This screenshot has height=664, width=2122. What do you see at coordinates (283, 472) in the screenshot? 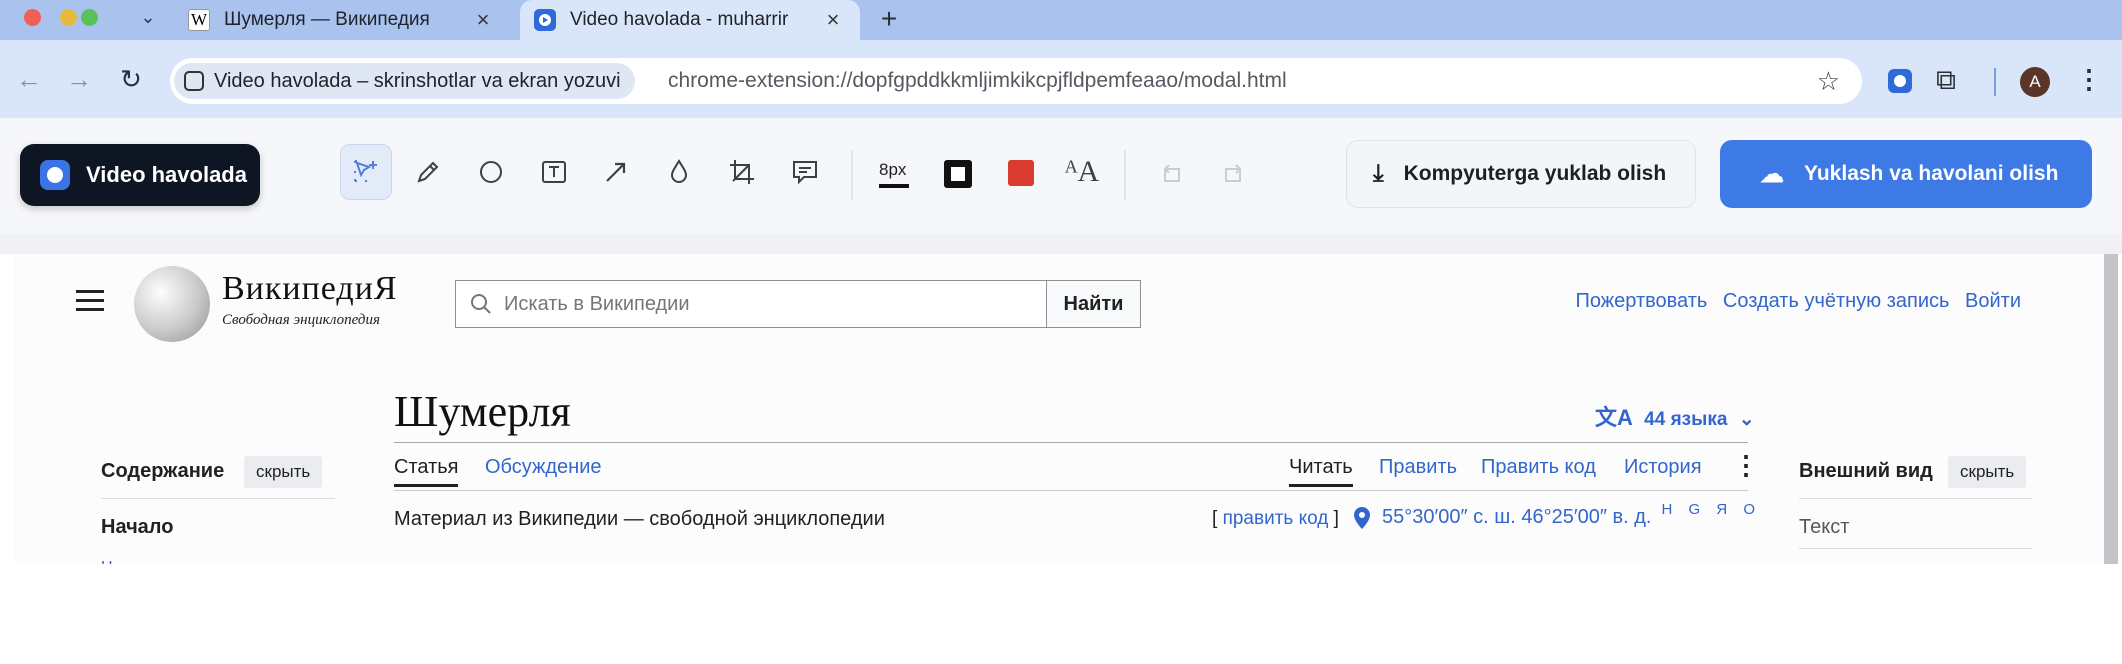
I see `toc-hide-button: скрыть` at bounding box center [283, 472].